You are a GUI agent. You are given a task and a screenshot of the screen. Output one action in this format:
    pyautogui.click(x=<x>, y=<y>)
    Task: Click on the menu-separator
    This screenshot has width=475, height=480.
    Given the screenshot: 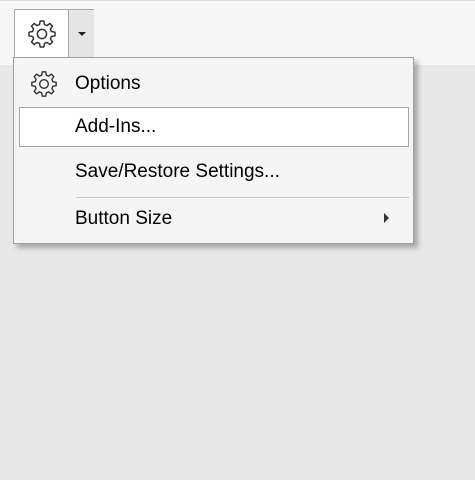 What is the action you would take?
    pyautogui.click(x=242, y=197)
    